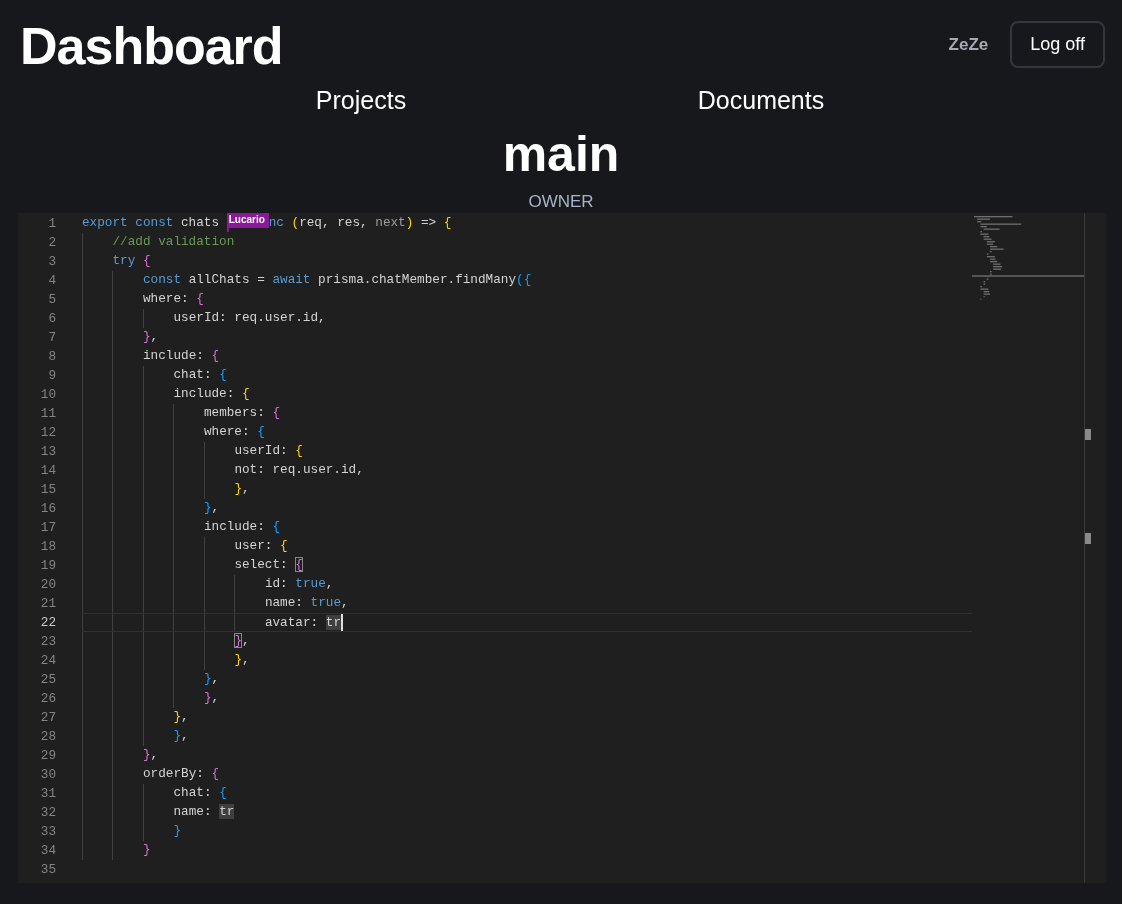 The image size is (1122, 904). What do you see at coordinates (561, 154) in the screenshot?
I see `project-name: main` at bounding box center [561, 154].